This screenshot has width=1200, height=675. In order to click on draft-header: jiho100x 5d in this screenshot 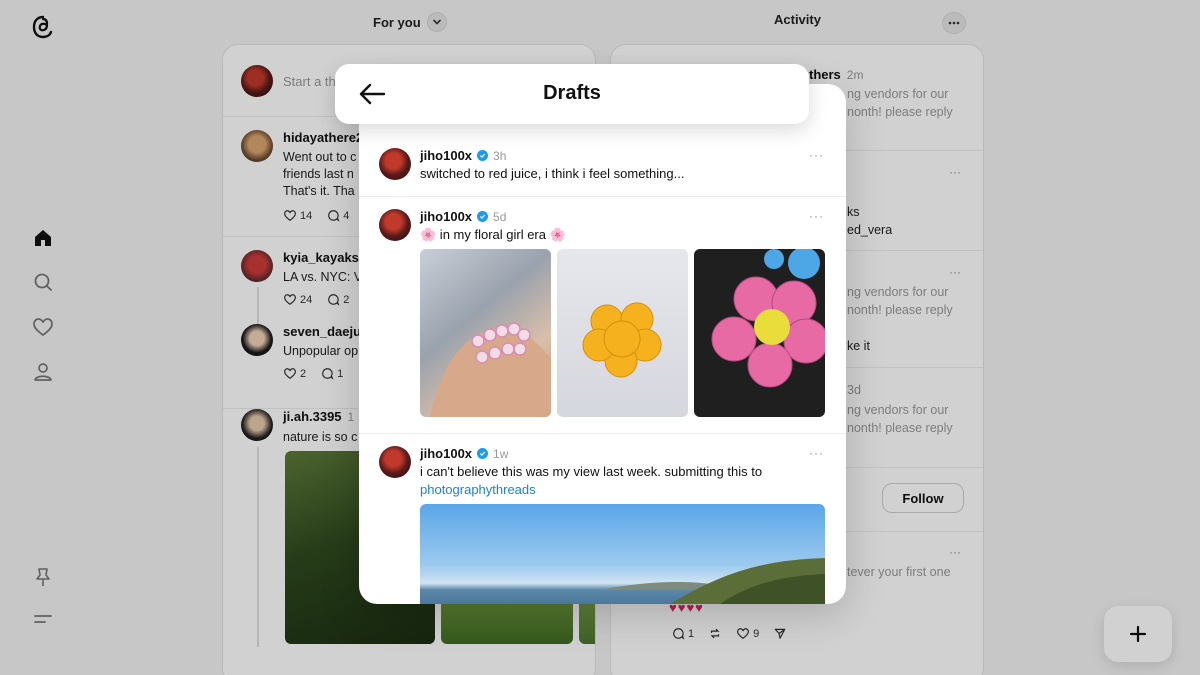, I will do `click(463, 216)`.